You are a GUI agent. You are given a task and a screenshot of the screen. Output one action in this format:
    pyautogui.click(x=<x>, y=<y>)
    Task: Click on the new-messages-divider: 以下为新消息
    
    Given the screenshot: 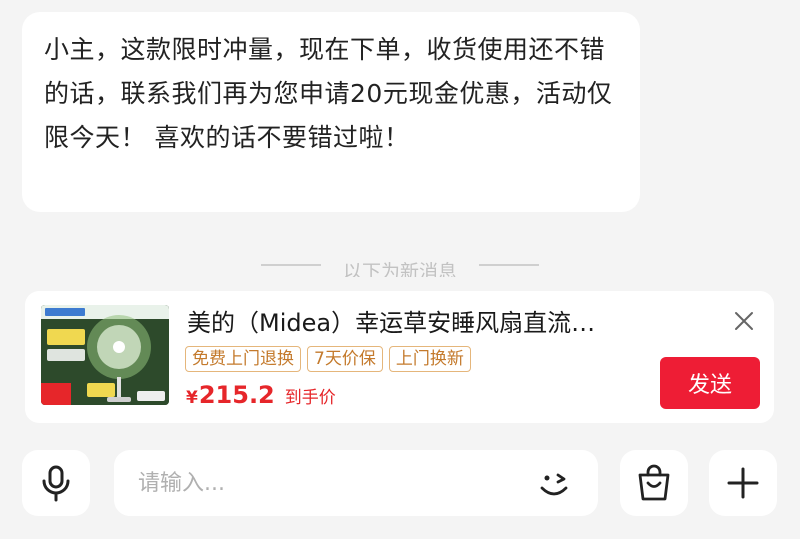 What is the action you would take?
    pyautogui.click(x=400, y=265)
    